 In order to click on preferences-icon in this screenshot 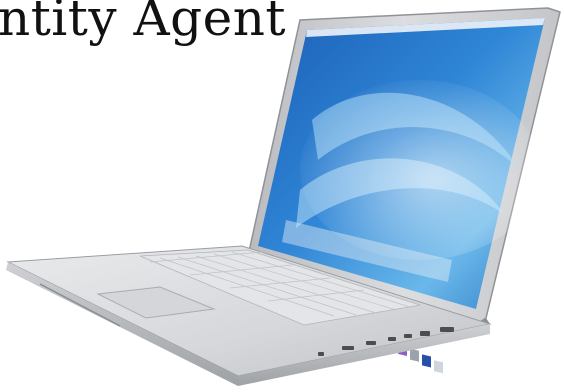, I will do `click(414, 355)`.